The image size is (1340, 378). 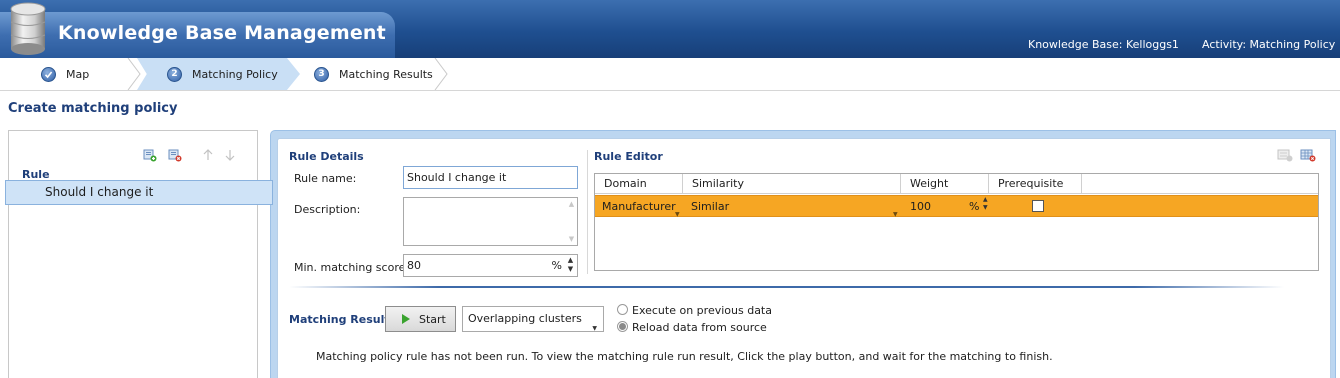 I want to click on page-title: Create matching policy, so click(x=93, y=108).